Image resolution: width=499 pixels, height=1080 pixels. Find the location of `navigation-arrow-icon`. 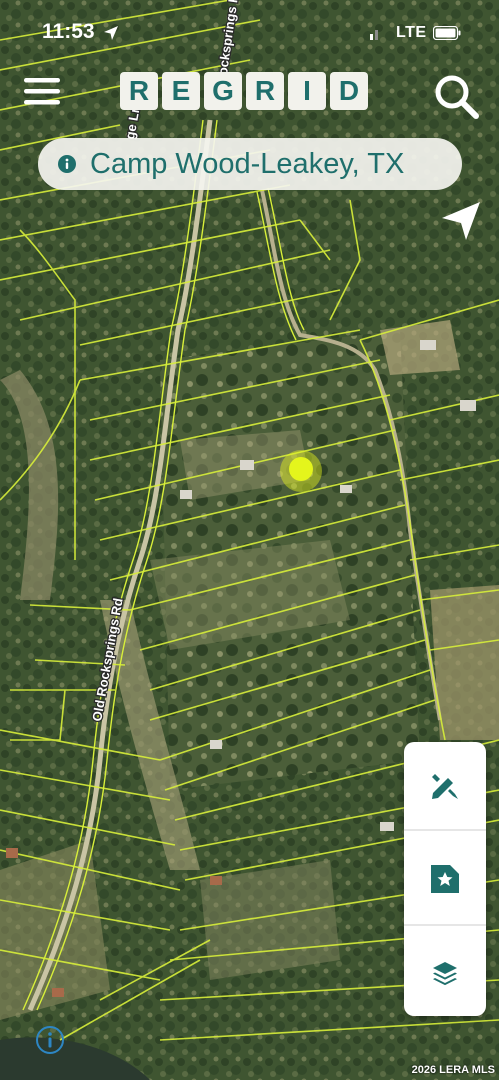

navigation-arrow-icon is located at coordinates (461, 221).